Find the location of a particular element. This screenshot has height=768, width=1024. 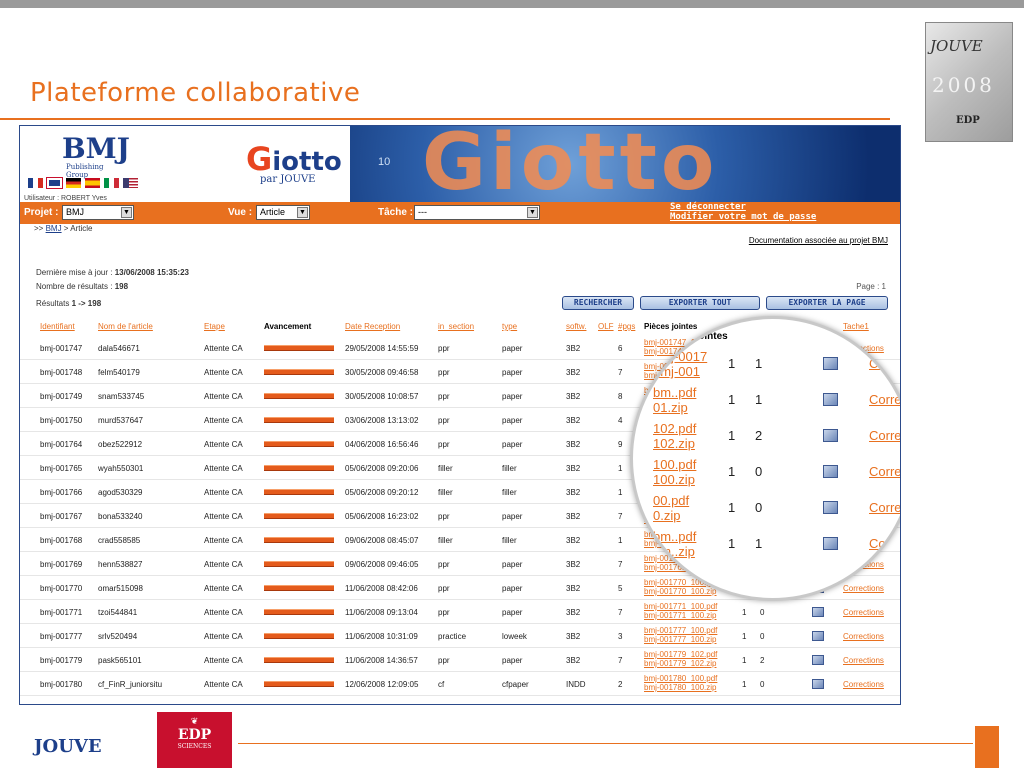

cell-id: bmj-001779 is located at coordinates (61, 660).